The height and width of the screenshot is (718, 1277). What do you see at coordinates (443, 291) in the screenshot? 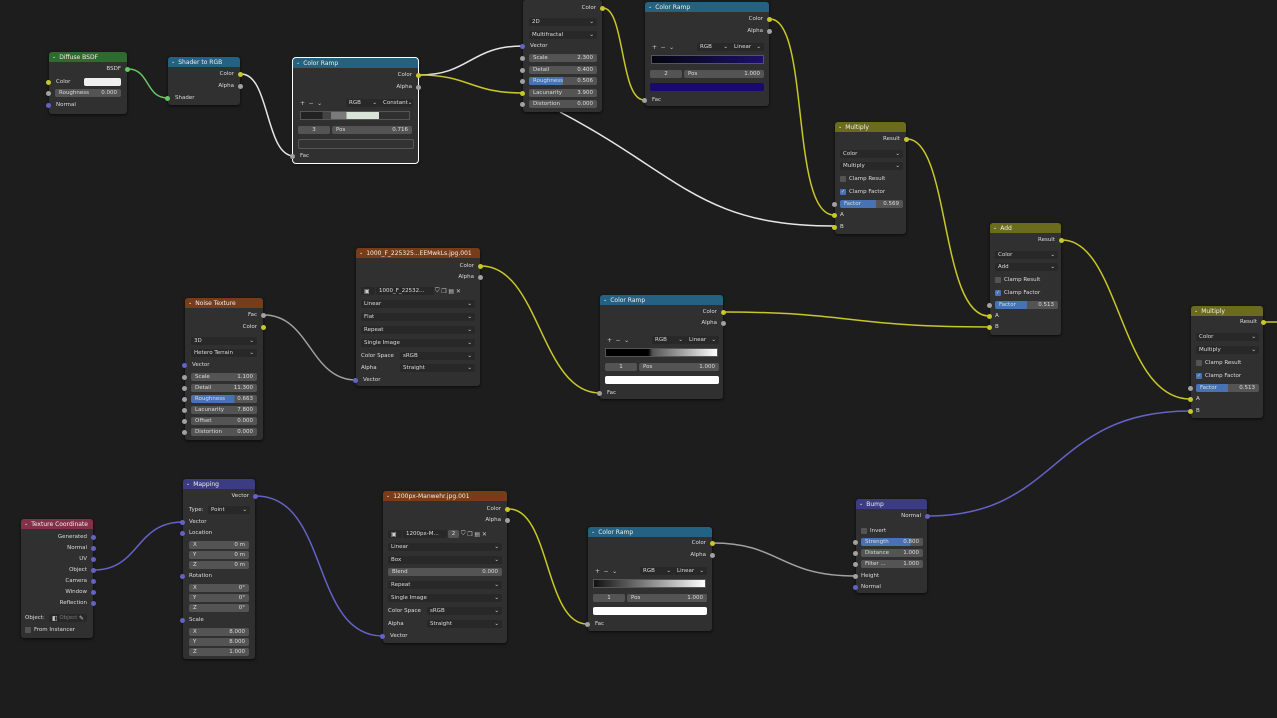
I see `duplicate-icon: ❐` at bounding box center [443, 291].